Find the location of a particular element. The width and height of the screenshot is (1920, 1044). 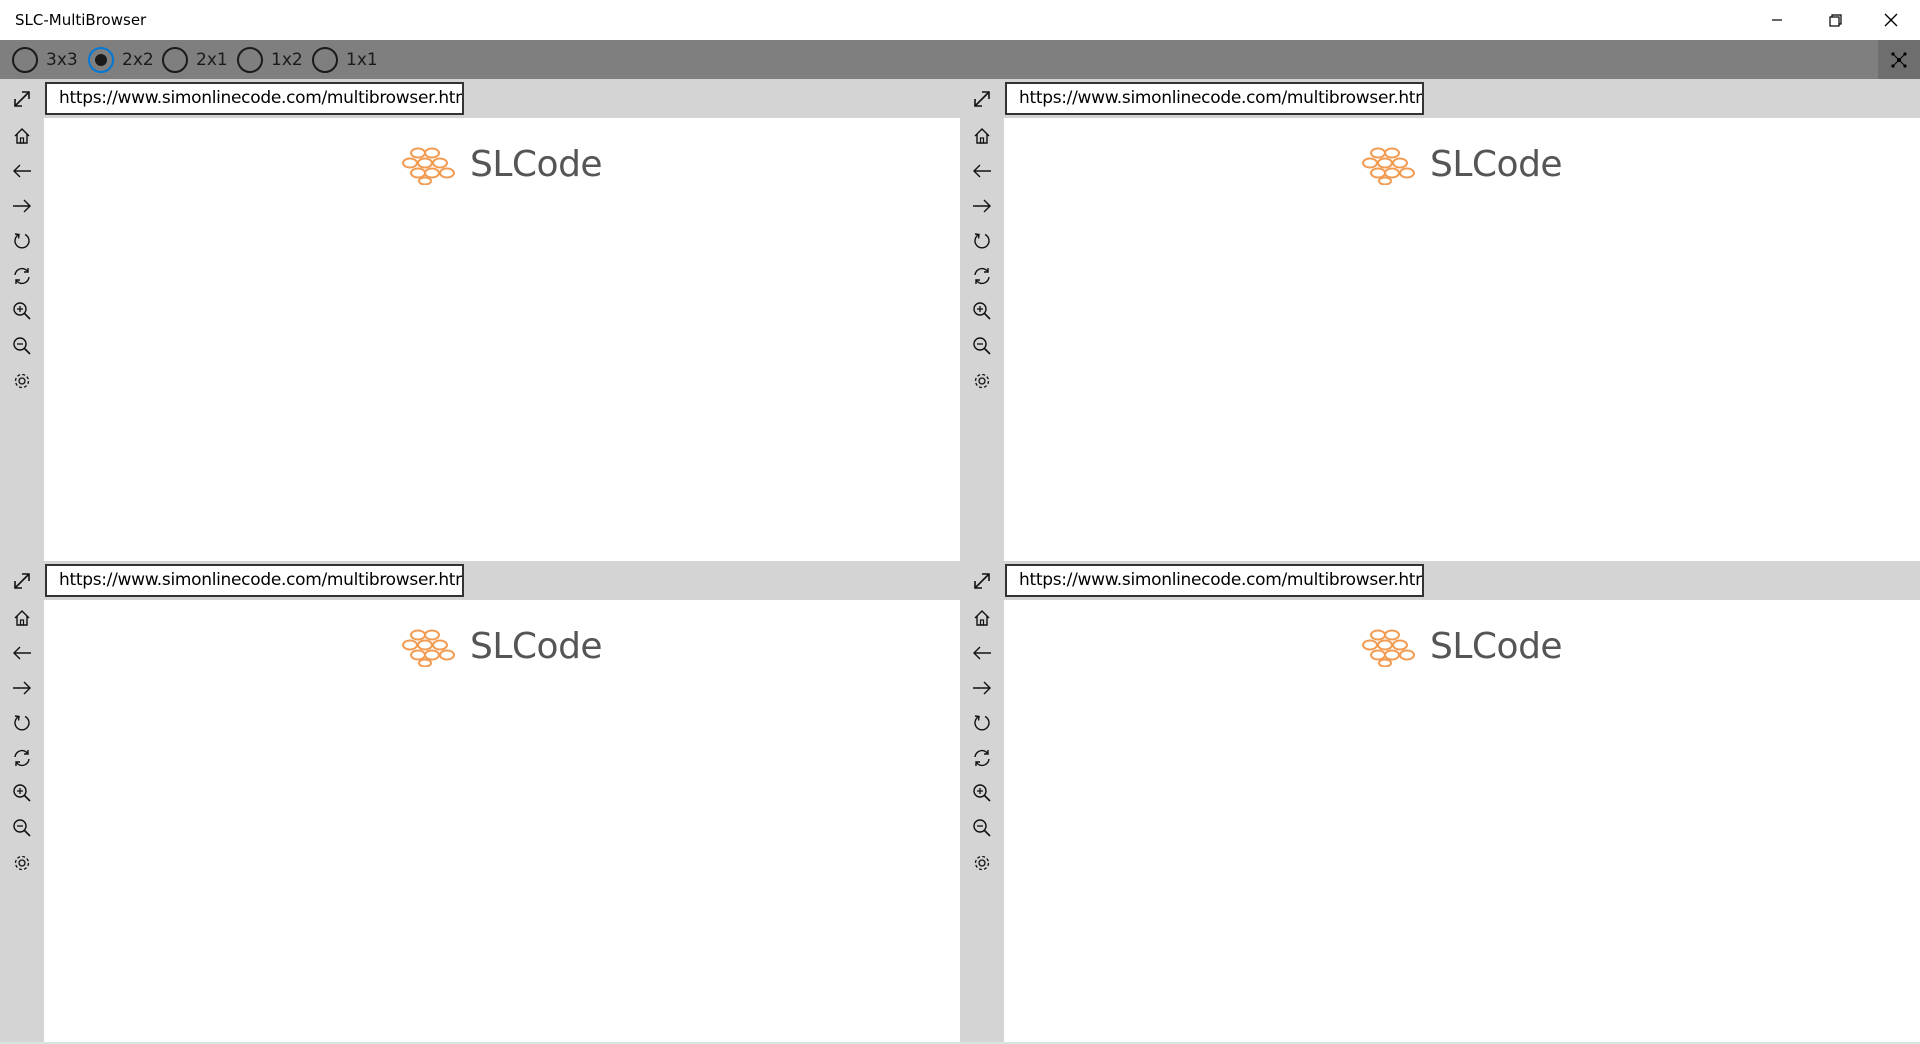

radio-label: 2x1 is located at coordinates (212, 60).